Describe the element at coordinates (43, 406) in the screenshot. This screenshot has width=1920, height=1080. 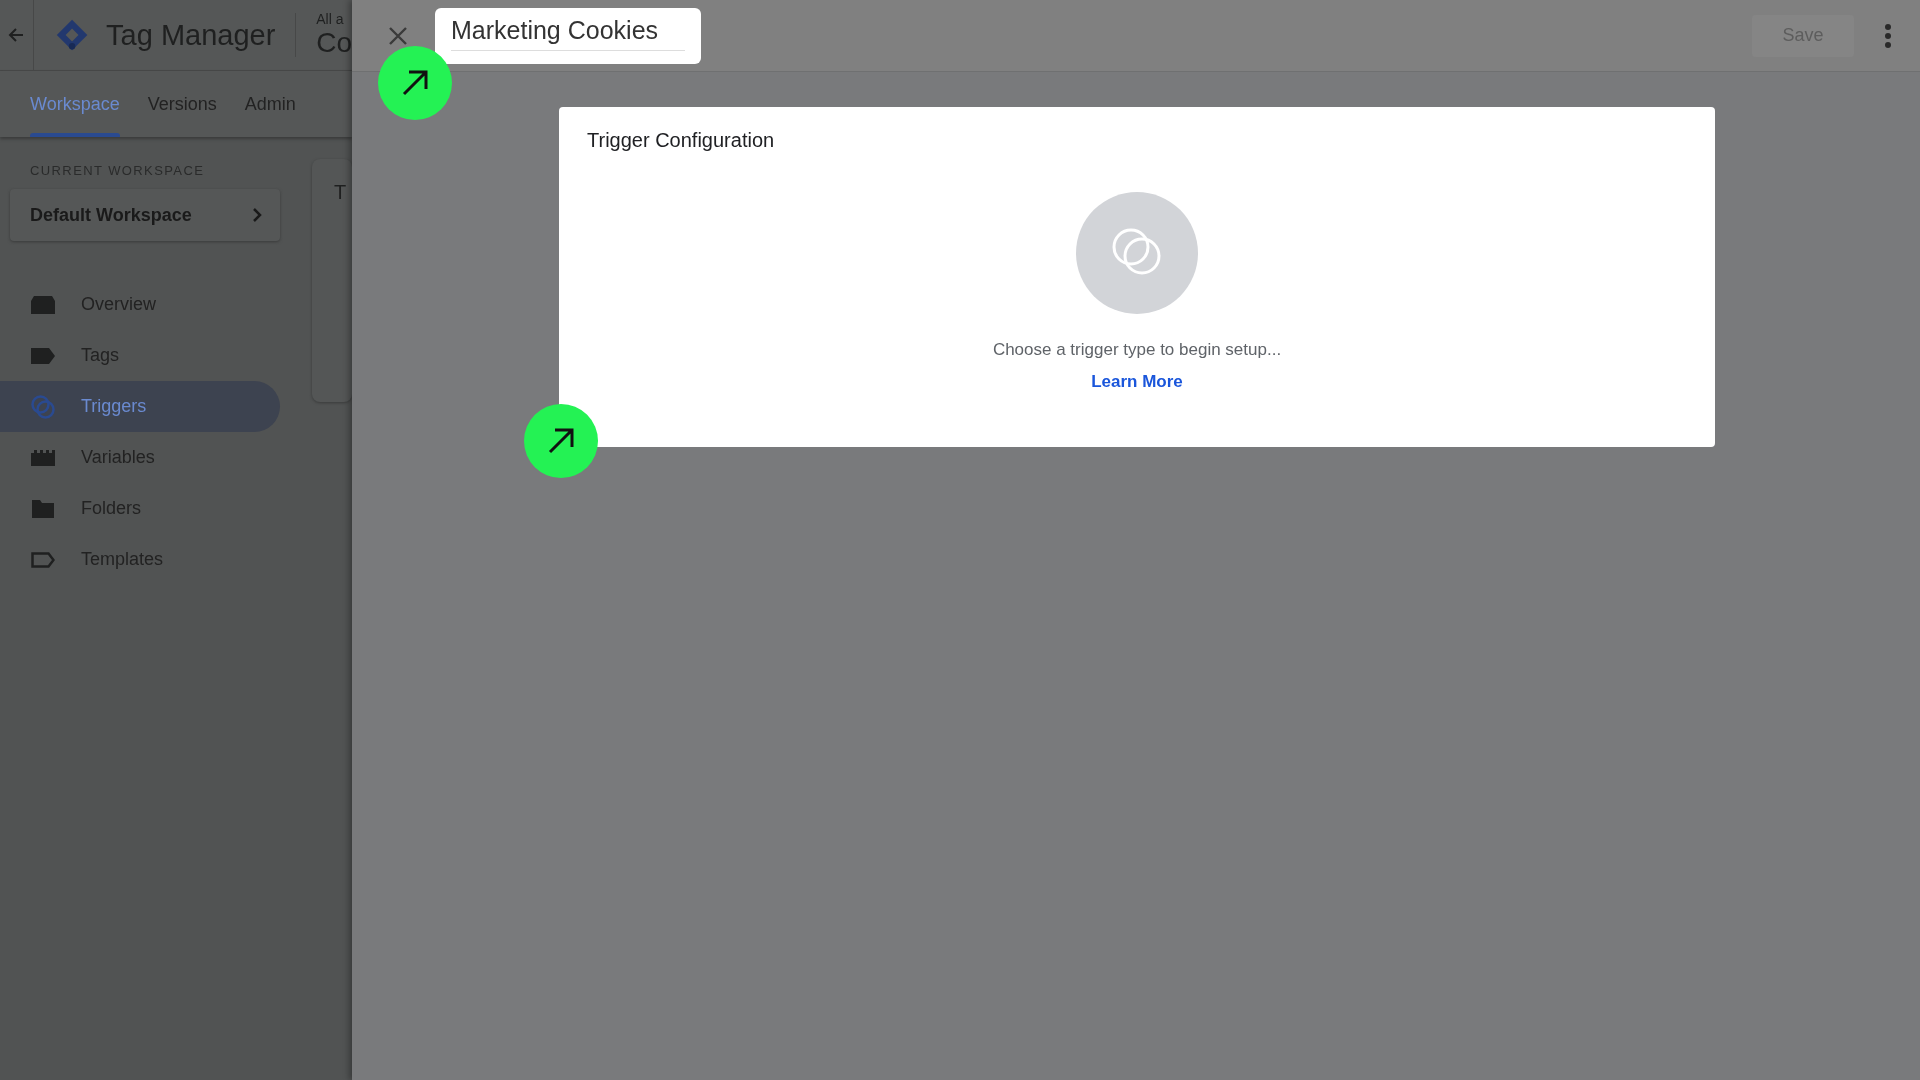
I see `triggers-icon` at that location.